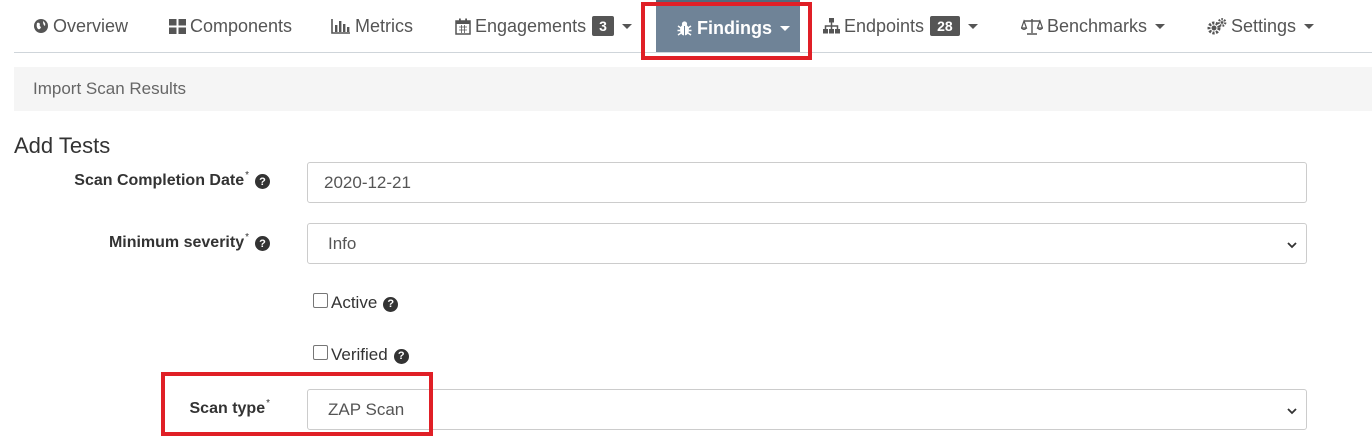  I want to click on nav-findings-label: Findings, so click(734, 27).